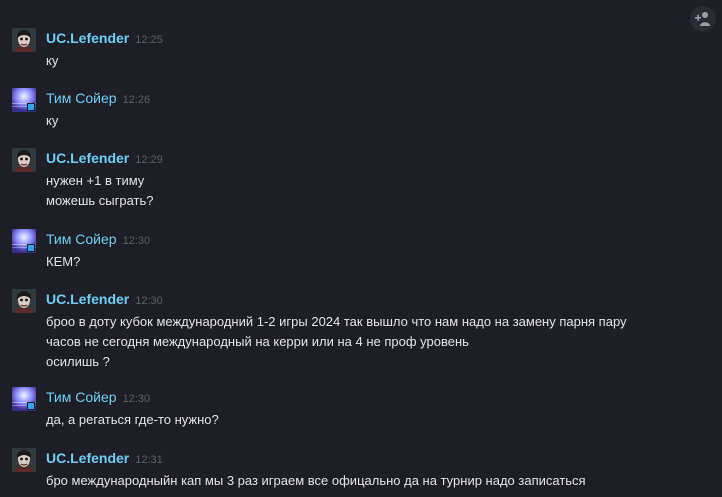  Describe the element at coordinates (149, 160) in the screenshot. I see `timestamp: 12:29` at that location.